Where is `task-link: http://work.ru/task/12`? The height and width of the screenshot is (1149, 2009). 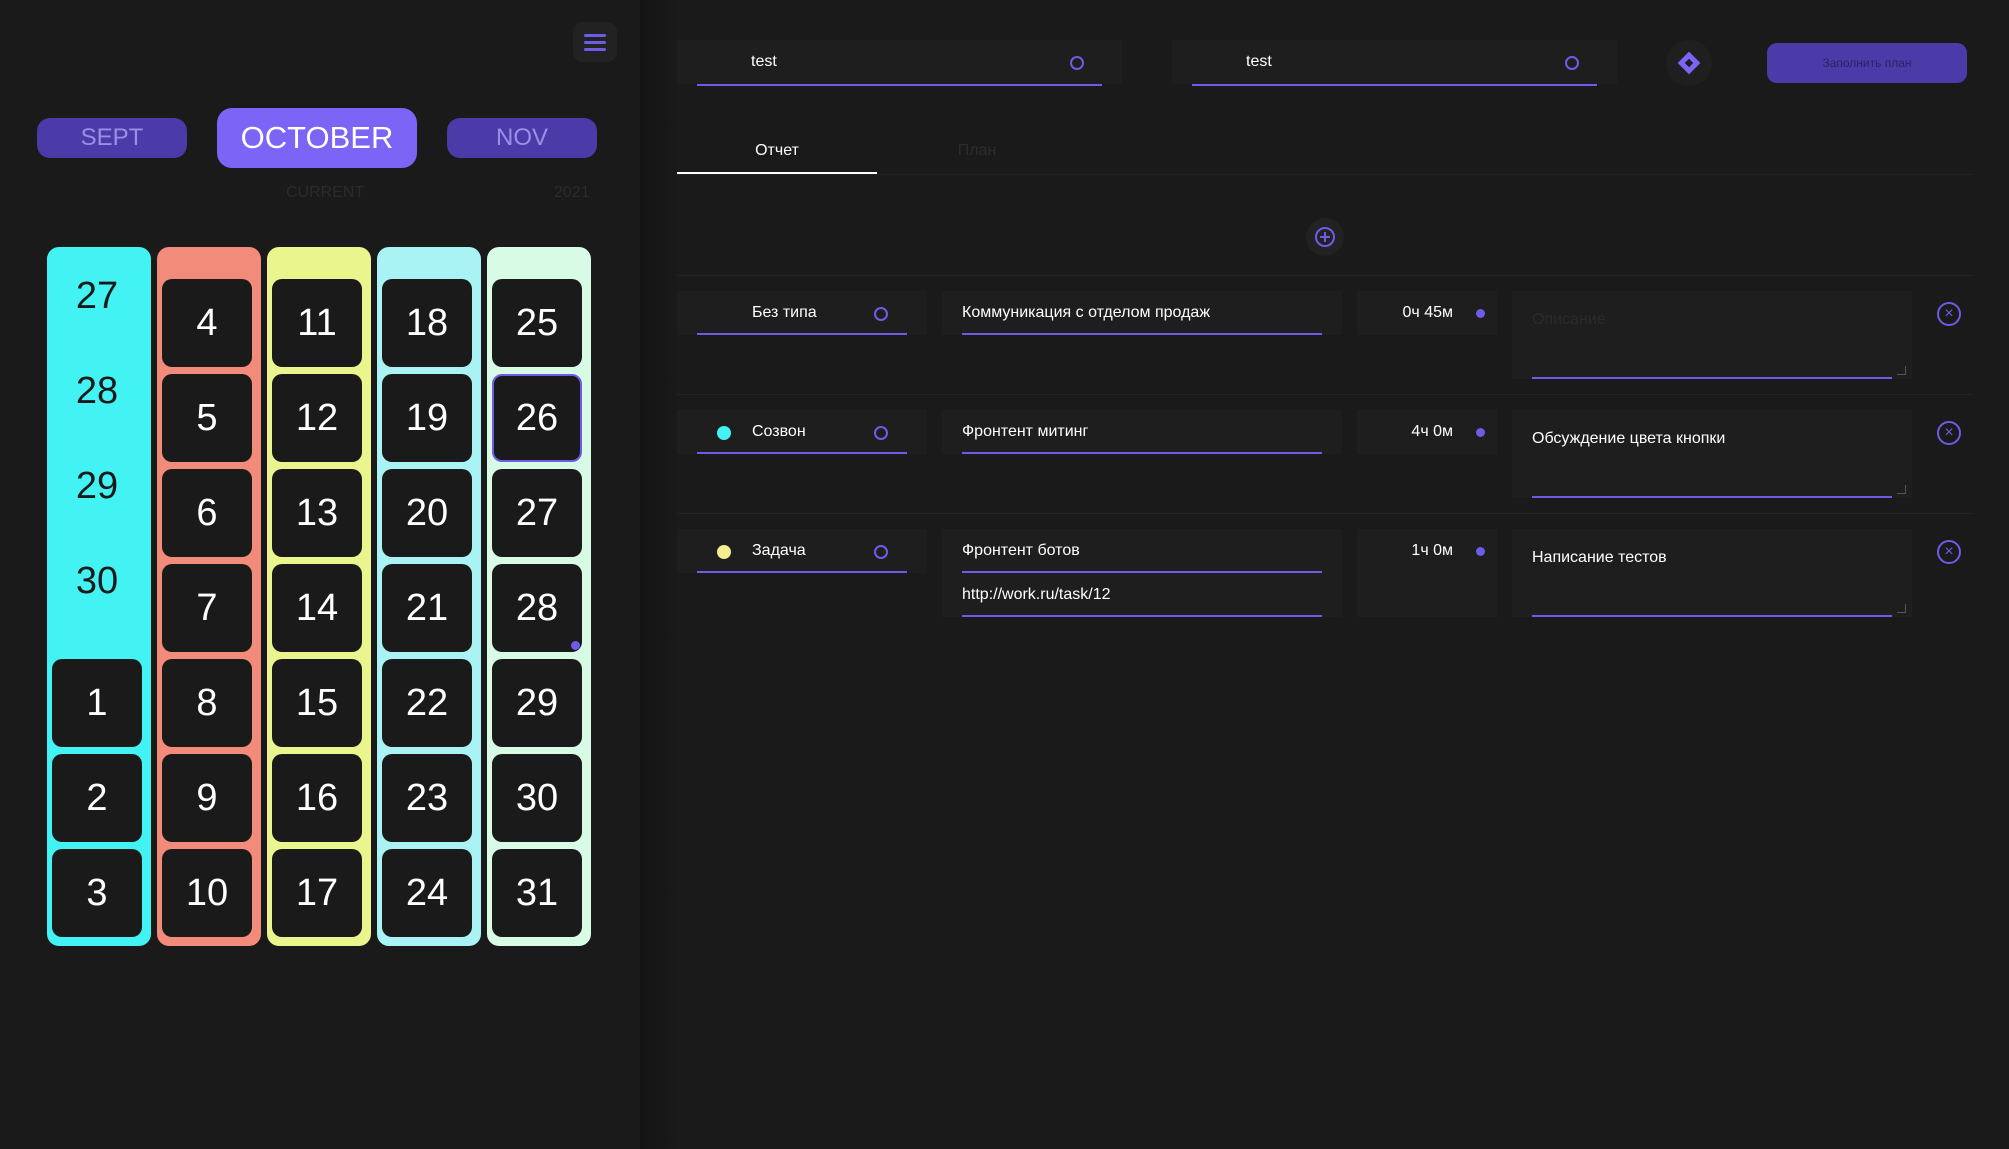 task-link: http://work.ru/task/12 is located at coordinates (1036, 595).